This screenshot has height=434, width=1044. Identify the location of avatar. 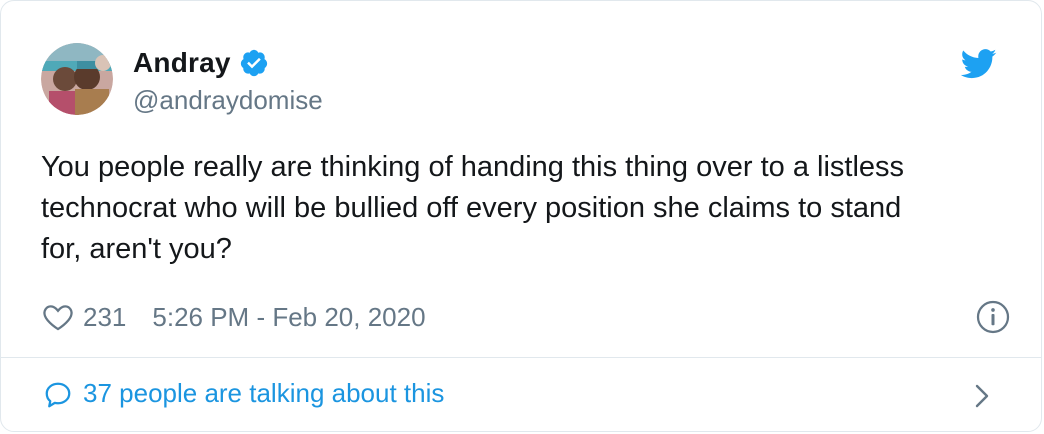
(77, 79).